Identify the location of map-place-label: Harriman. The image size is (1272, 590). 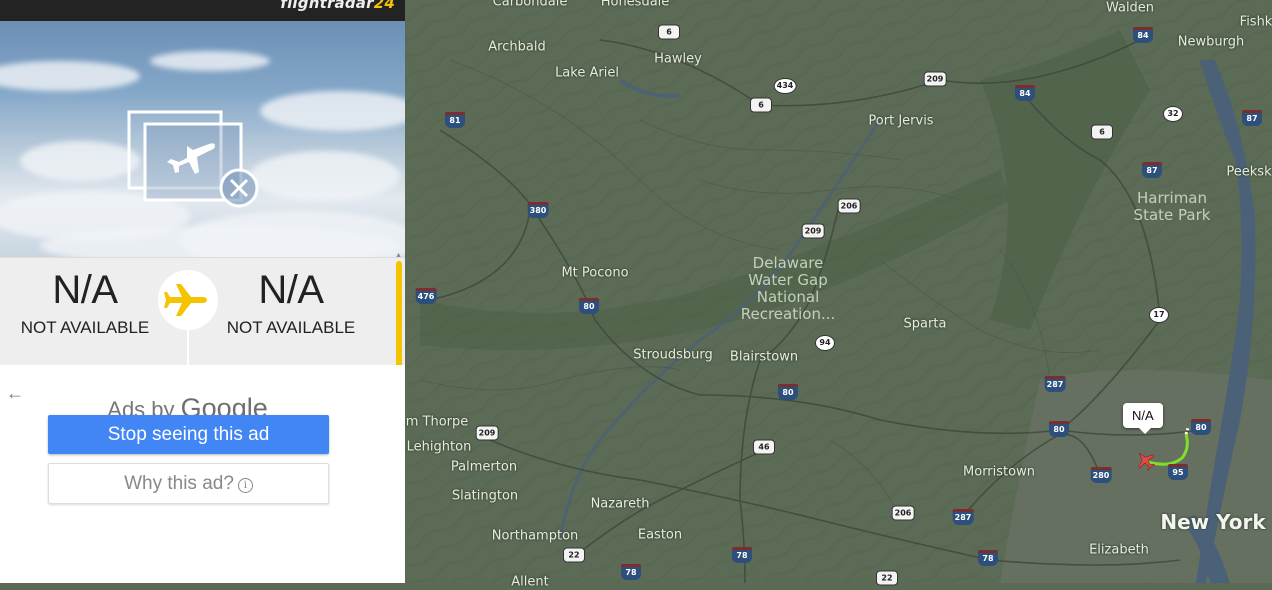
(1172, 198).